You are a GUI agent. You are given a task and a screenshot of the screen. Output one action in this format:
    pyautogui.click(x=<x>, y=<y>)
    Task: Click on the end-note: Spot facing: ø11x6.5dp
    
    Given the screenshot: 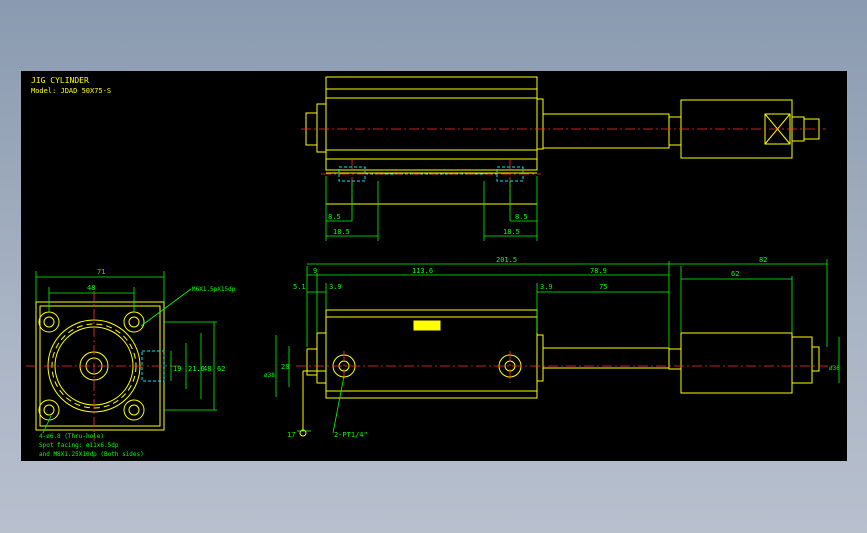 What is the action you would take?
    pyautogui.click(x=79, y=445)
    